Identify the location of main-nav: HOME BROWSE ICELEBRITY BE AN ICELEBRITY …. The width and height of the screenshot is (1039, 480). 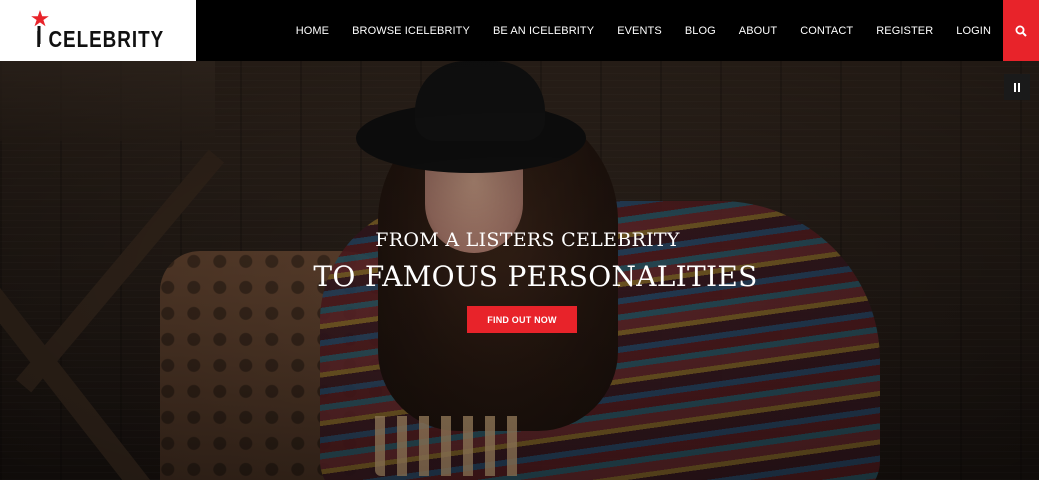
(632, 30).